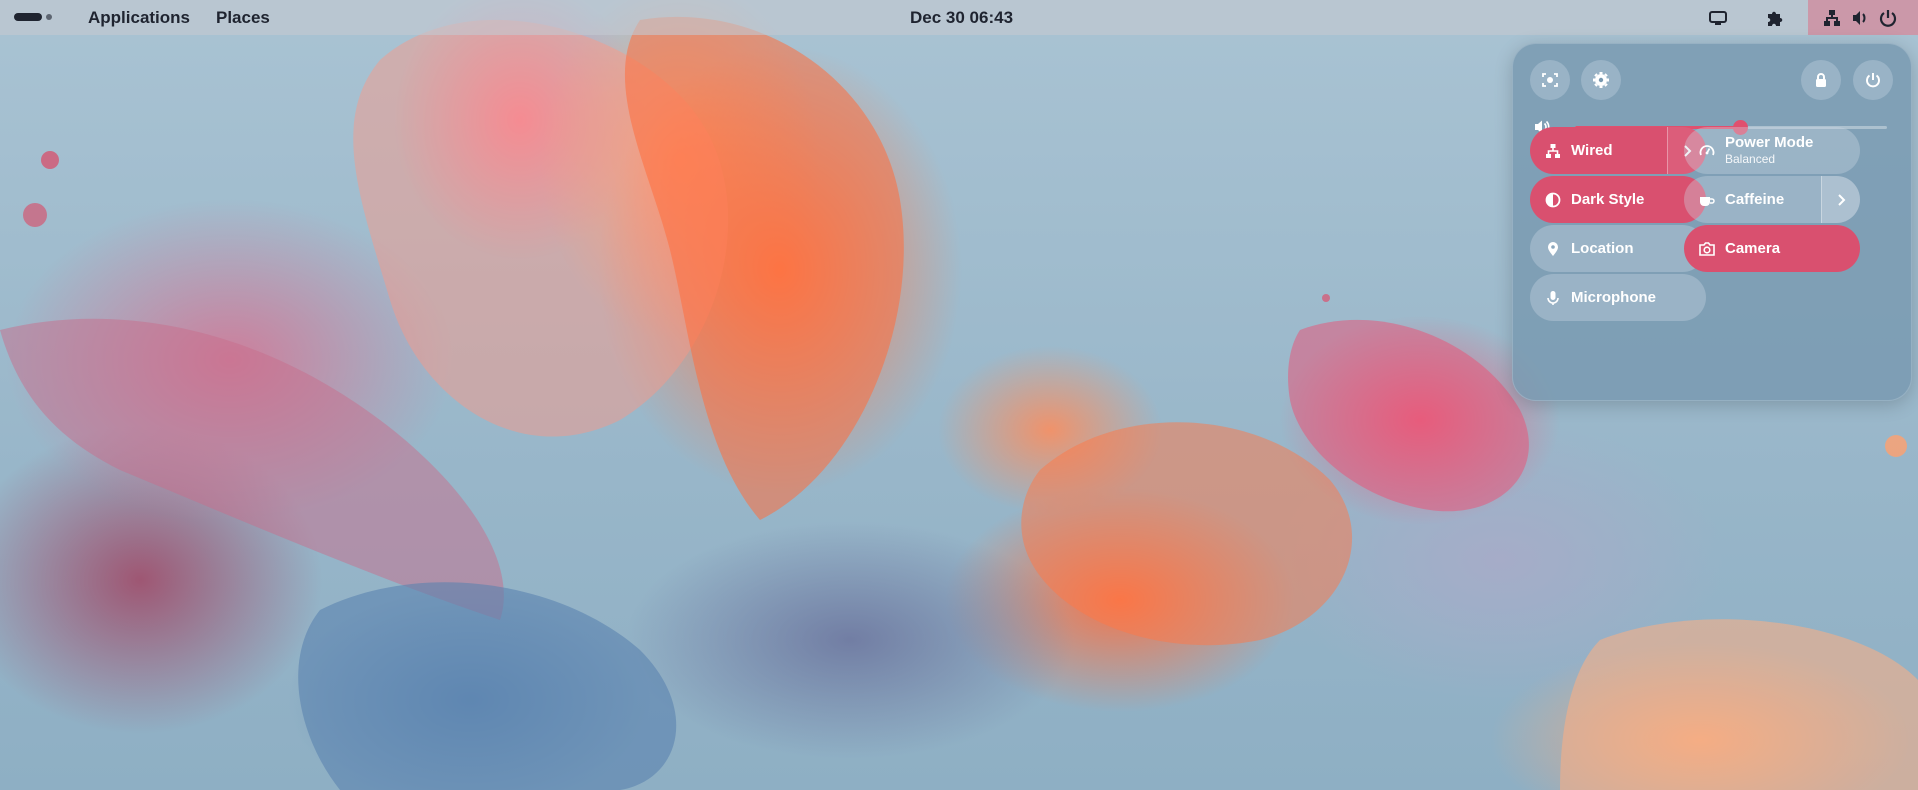 Image resolution: width=1918 pixels, height=790 pixels. Describe the element at coordinates (1753, 248) in the screenshot. I see `tile-label: Camera` at that location.